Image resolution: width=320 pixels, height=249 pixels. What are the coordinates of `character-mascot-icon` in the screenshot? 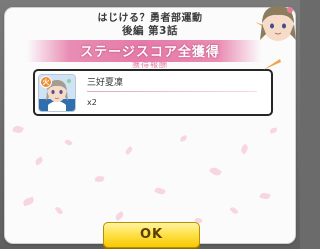 It's located at (276, 23).